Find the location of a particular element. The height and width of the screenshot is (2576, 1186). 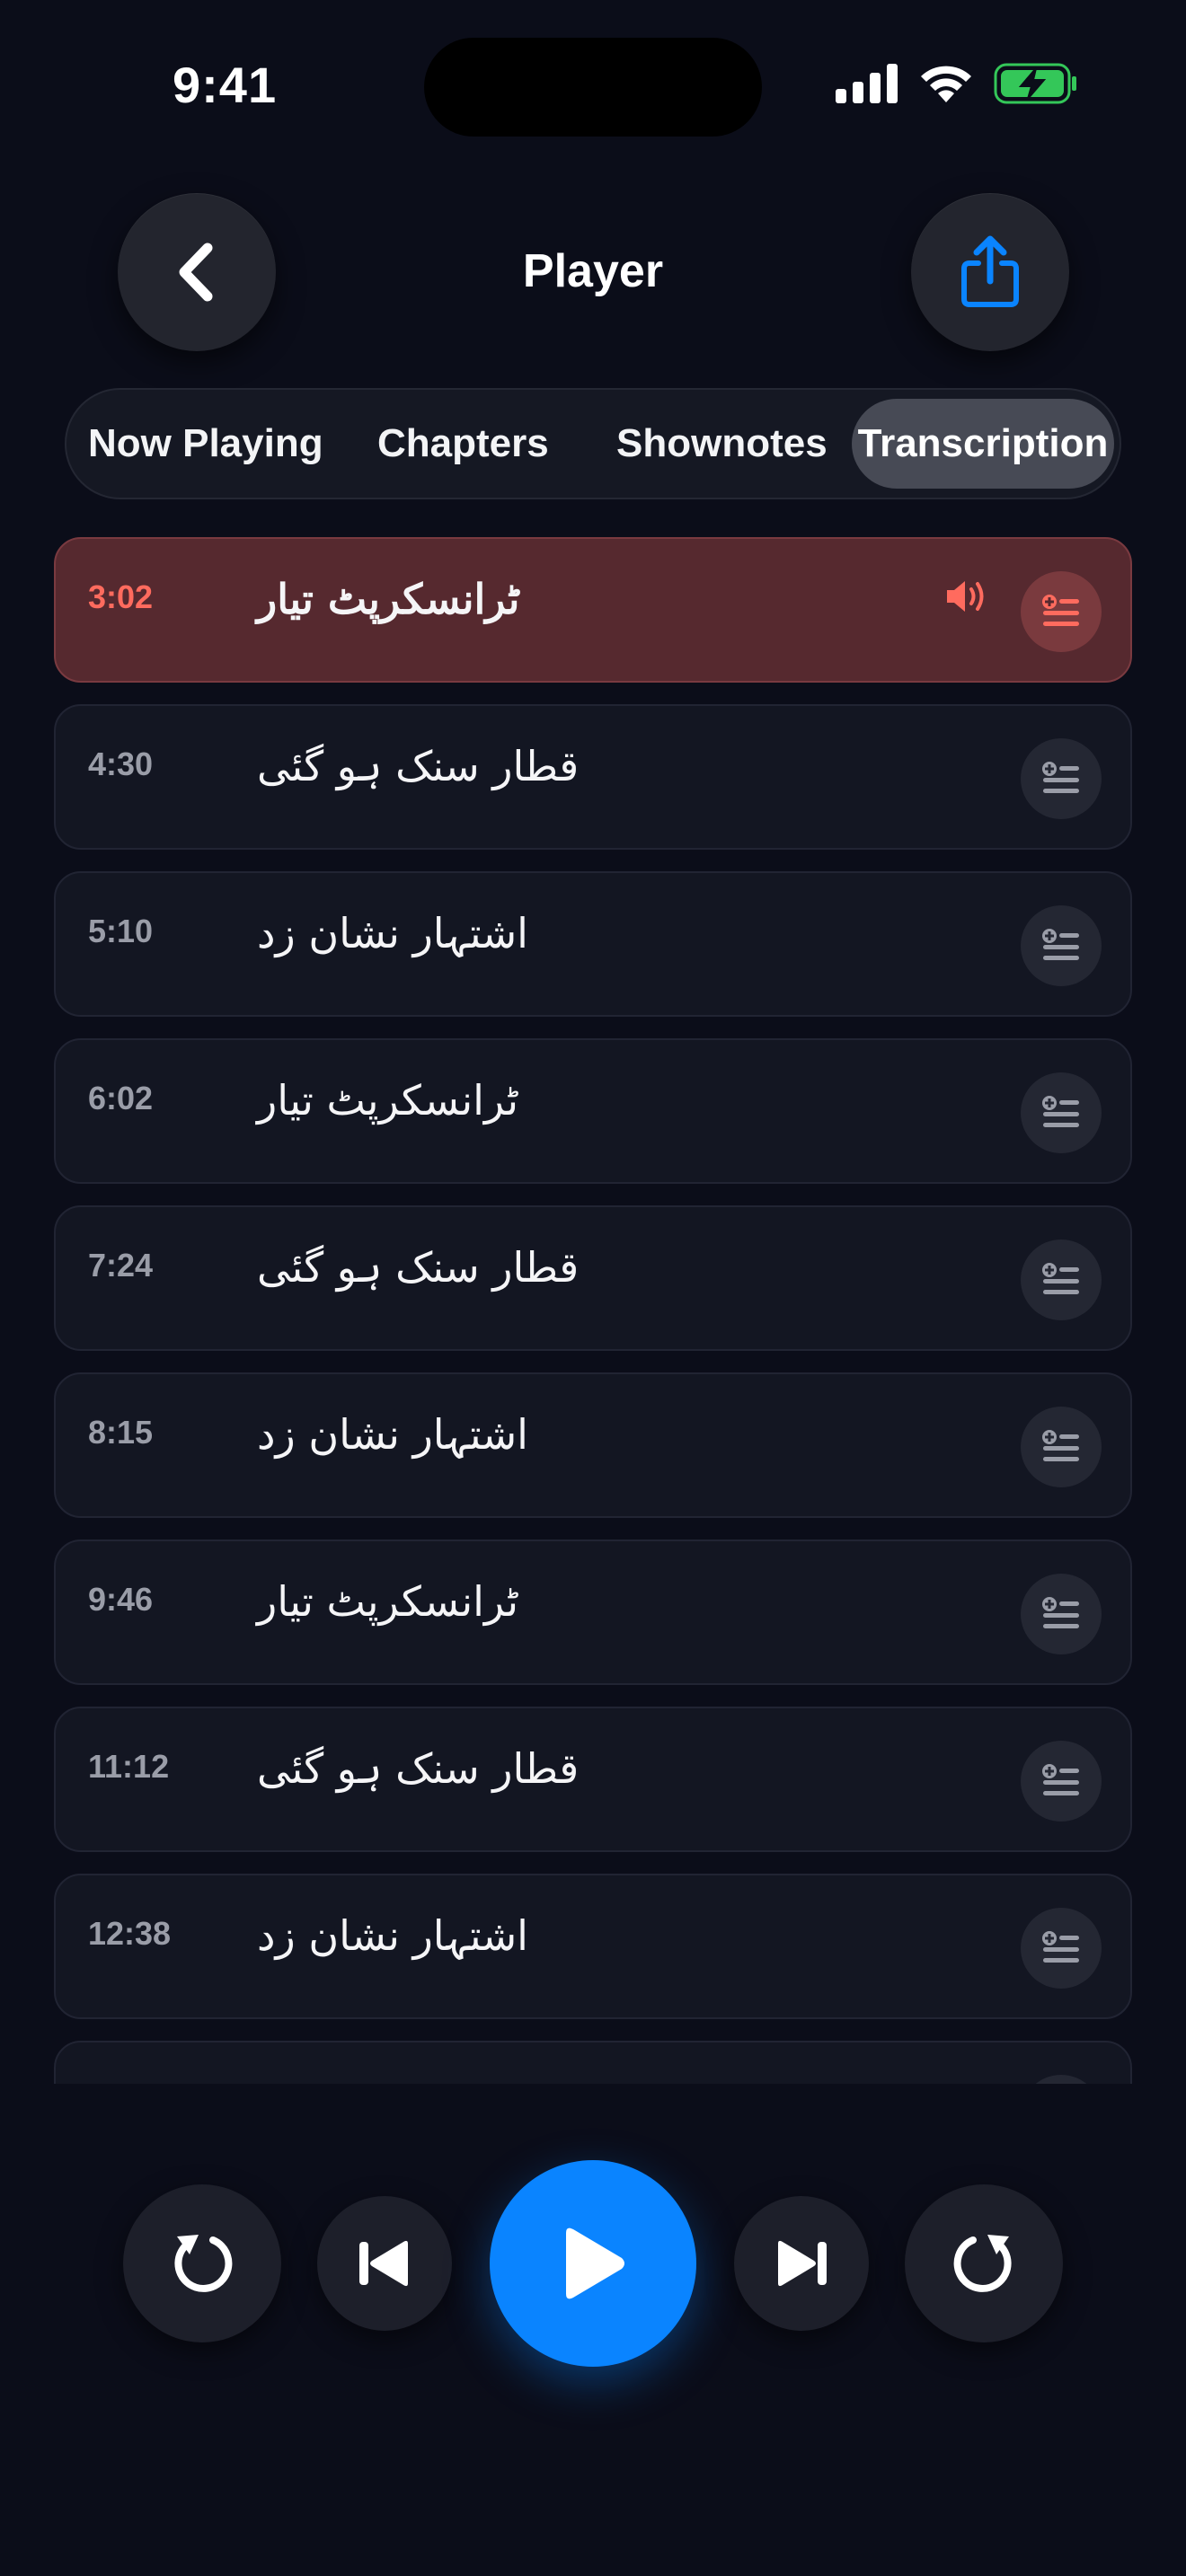

play-icon is located at coordinates (595, 2263).